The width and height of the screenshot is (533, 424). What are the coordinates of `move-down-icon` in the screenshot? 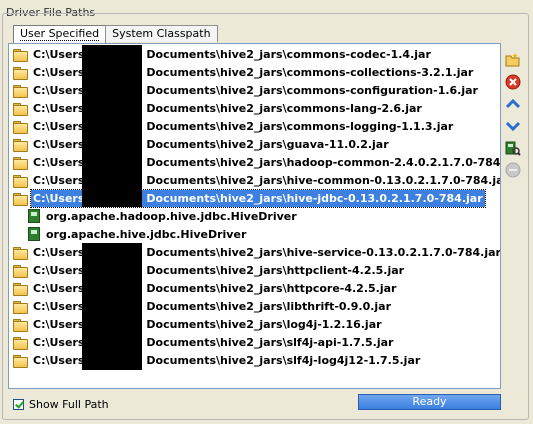 It's located at (513, 126).